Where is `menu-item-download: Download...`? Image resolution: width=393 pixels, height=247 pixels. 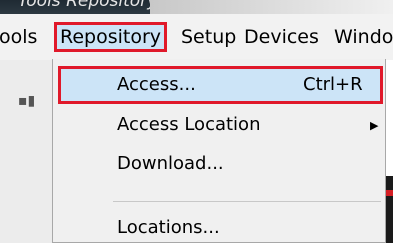
menu-item-download: Download... is located at coordinates (219, 164).